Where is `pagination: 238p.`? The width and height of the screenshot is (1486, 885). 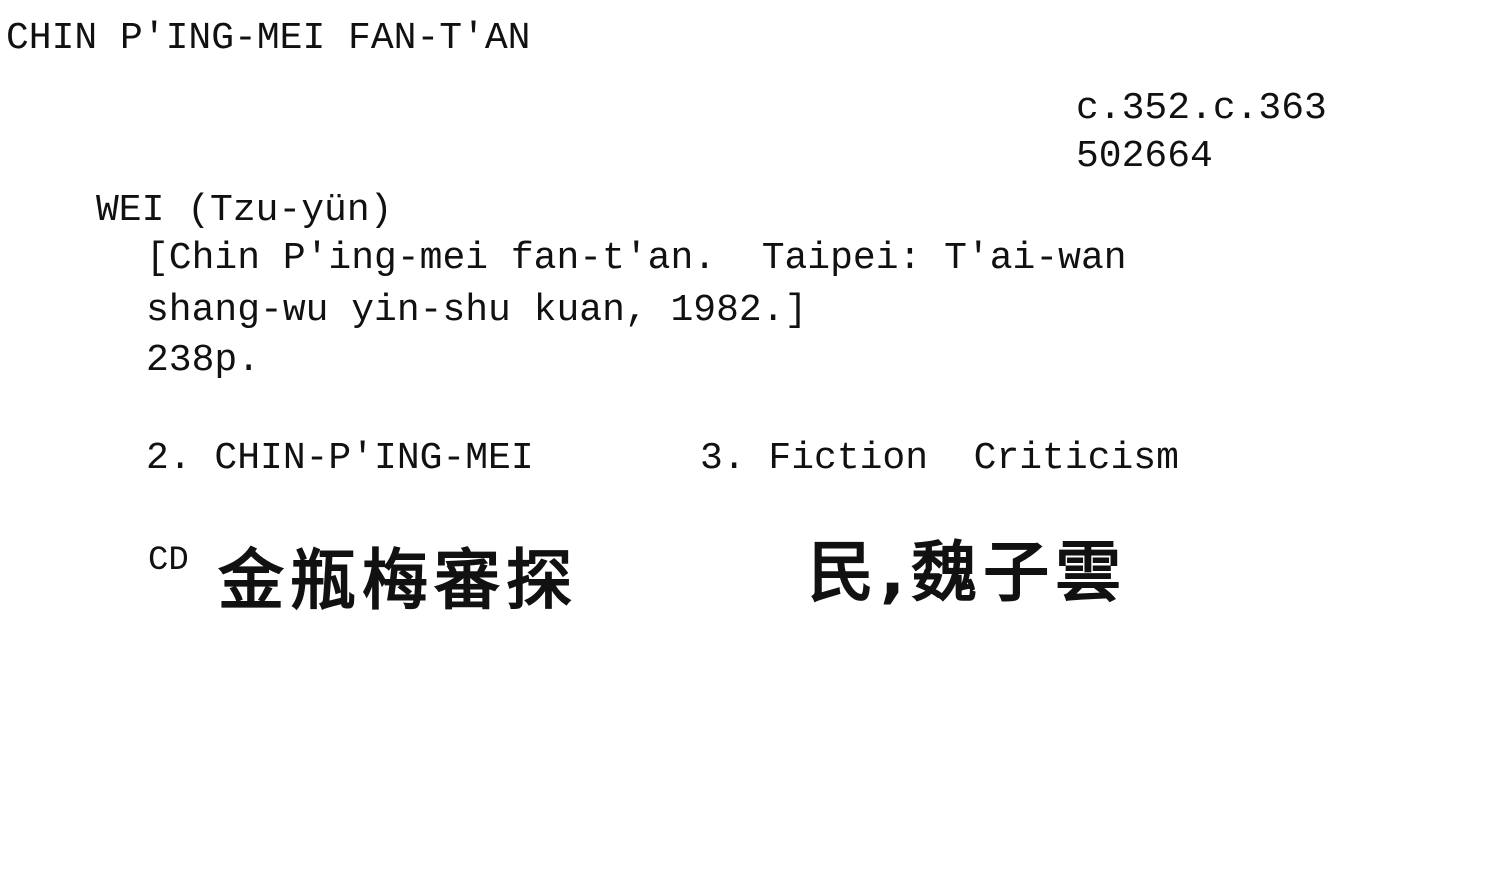
pagination: 238p. is located at coordinates (203, 360).